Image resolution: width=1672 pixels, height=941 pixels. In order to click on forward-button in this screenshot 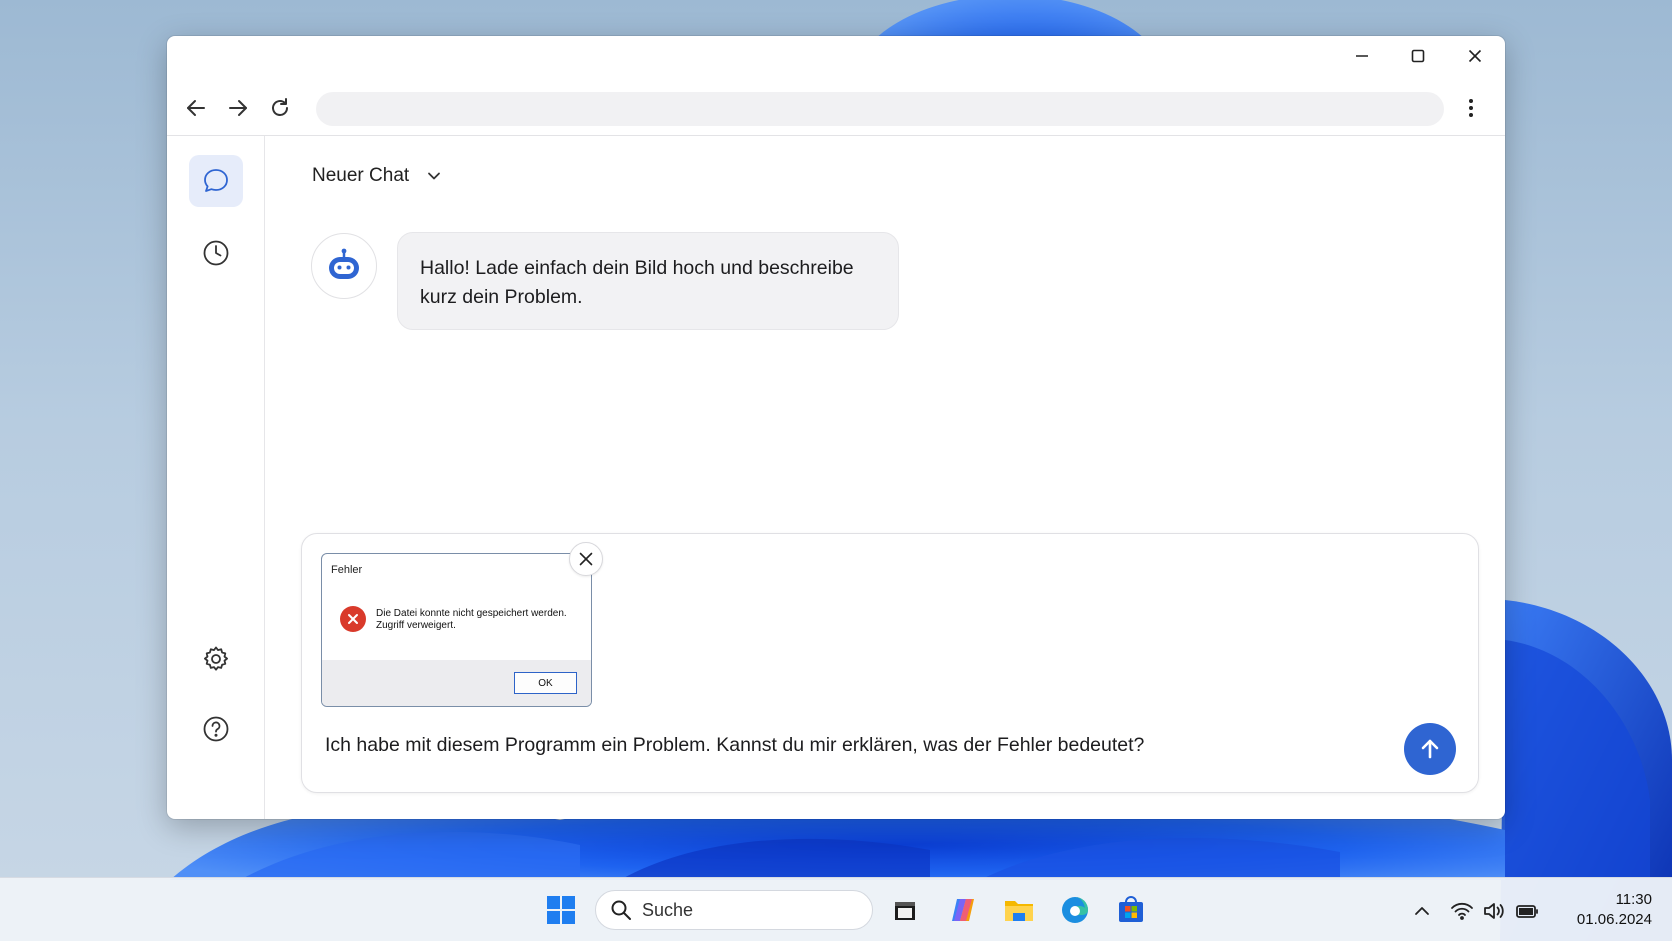, I will do `click(238, 108)`.